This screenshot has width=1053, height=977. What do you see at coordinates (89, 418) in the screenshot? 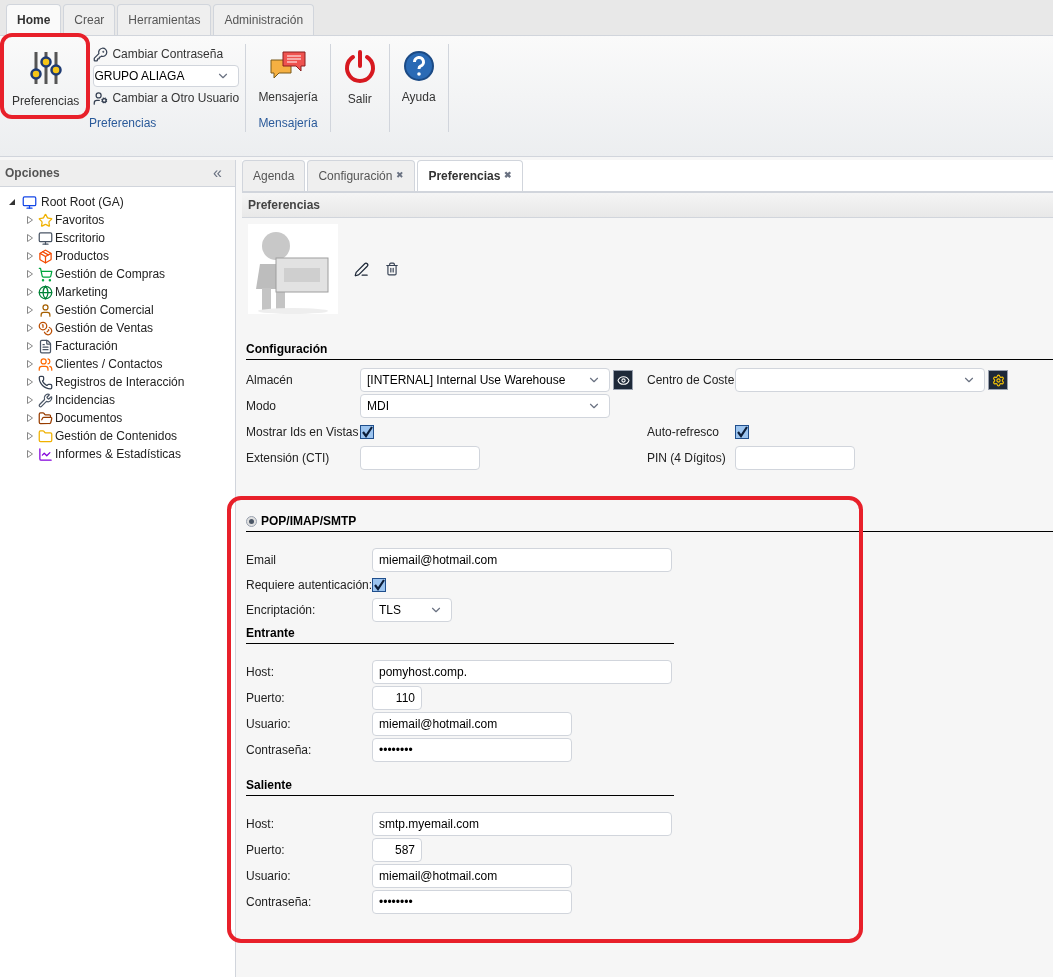
I see `tree-item: Documentos` at bounding box center [89, 418].